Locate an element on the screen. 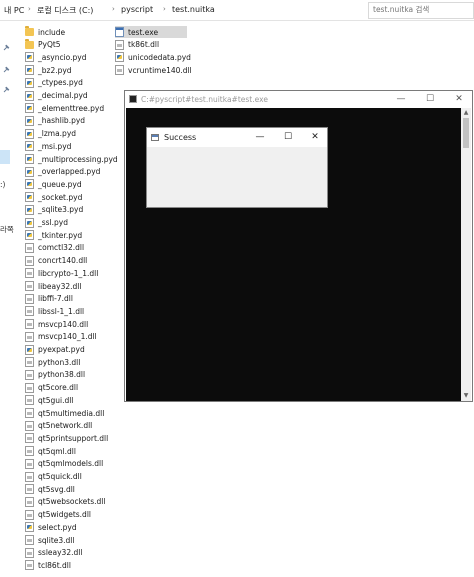 The width and height of the screenshot is (474, 577). file-item: _overlapped.pyd is located at coordinates (62, 172).